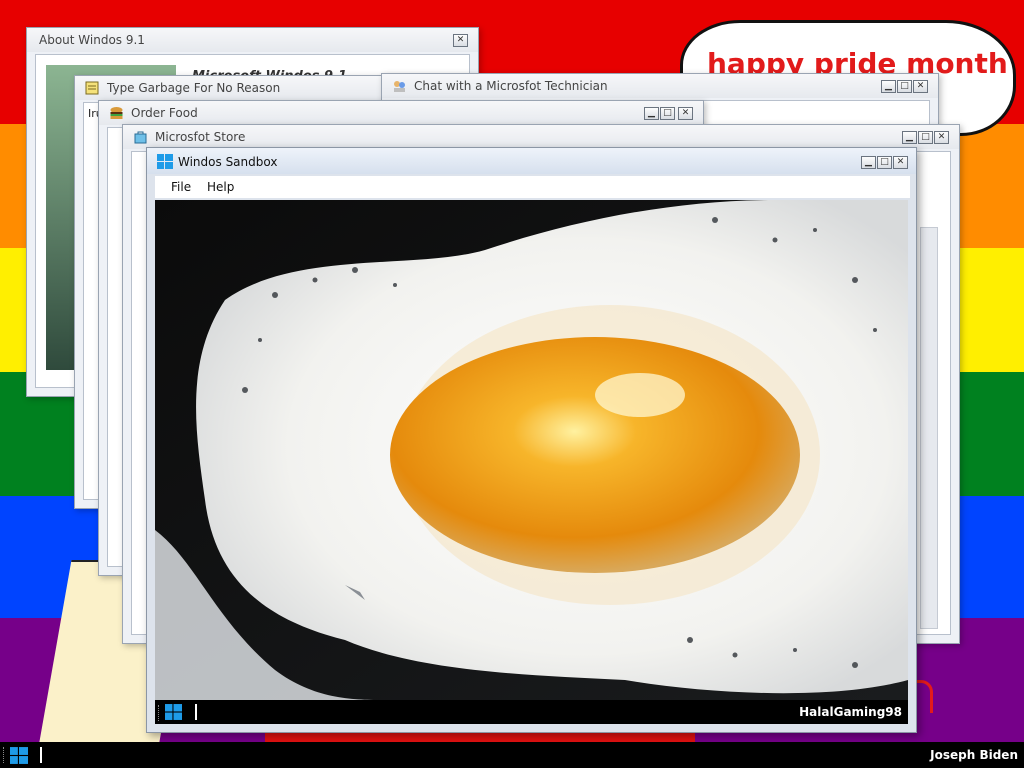 The width and height of the screenshot is (1024, 768). Describe the element at coordinates (252, 40) in the screenshot. I see `about-titlebar: About Windos 9.1 ✕` at that location.